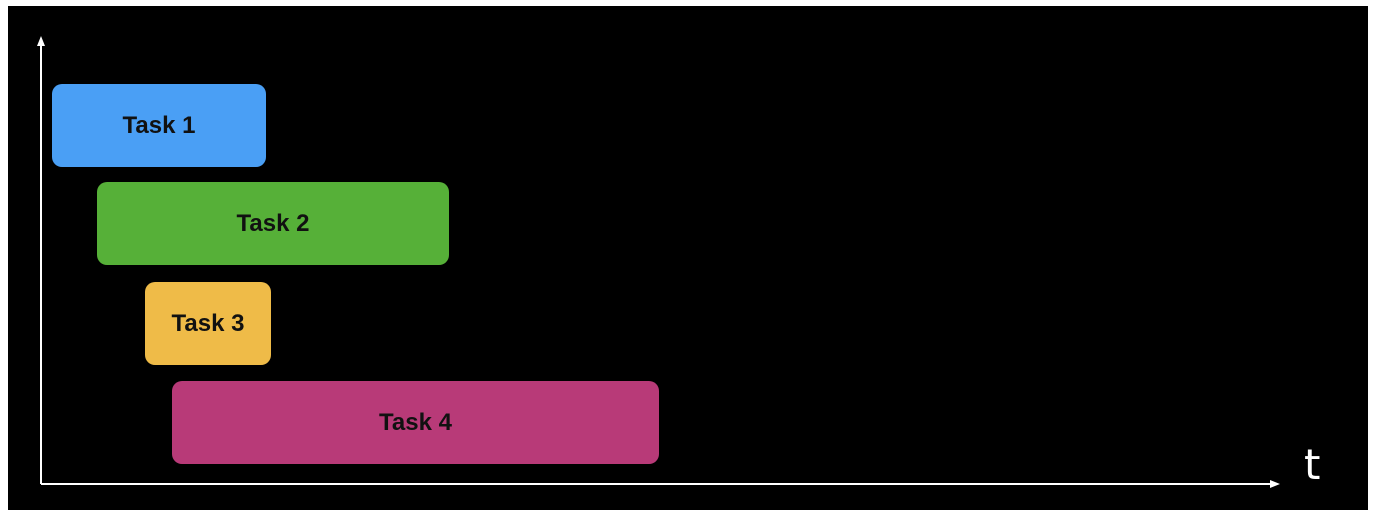 The width and height of the screenshot is (1376, 516). I want to click on task-1-label: Task 1, so click(159, 125).